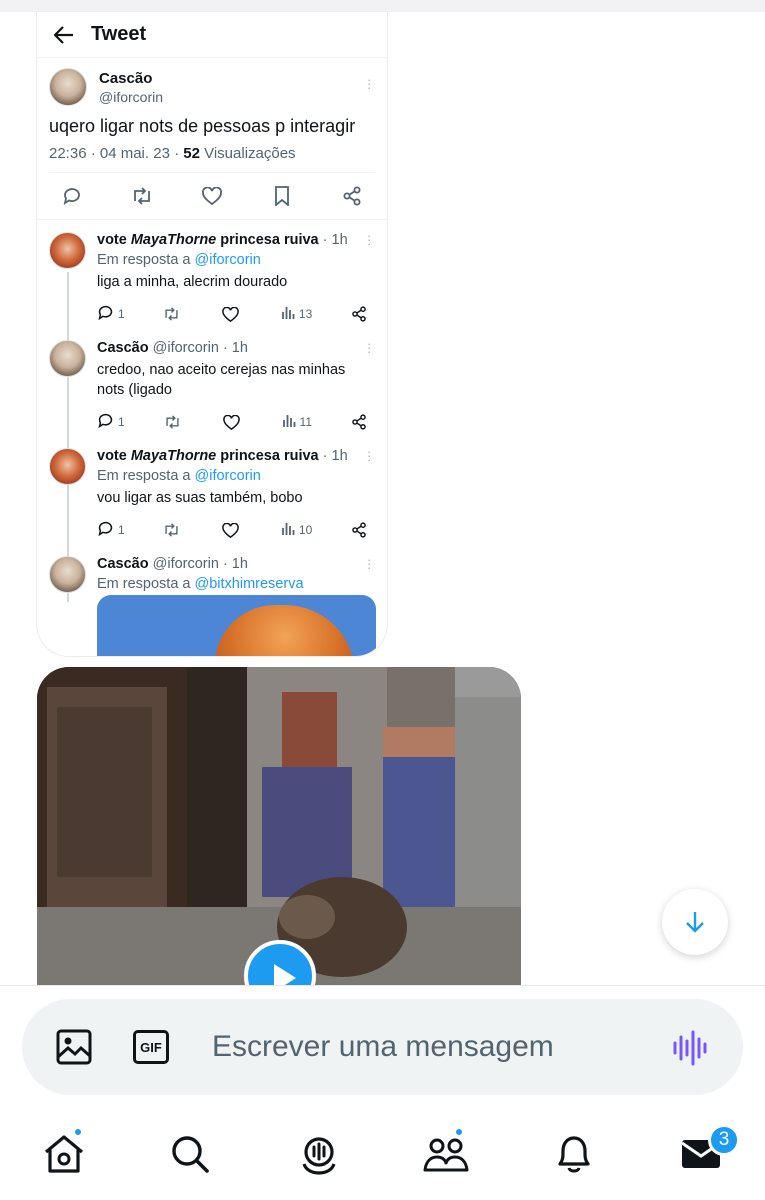 Image resolution: width=765 pixels, height=1200 pixels. Describe the element at coordinates (427, 1047) in the screenshot. I see `message-input` at that location.